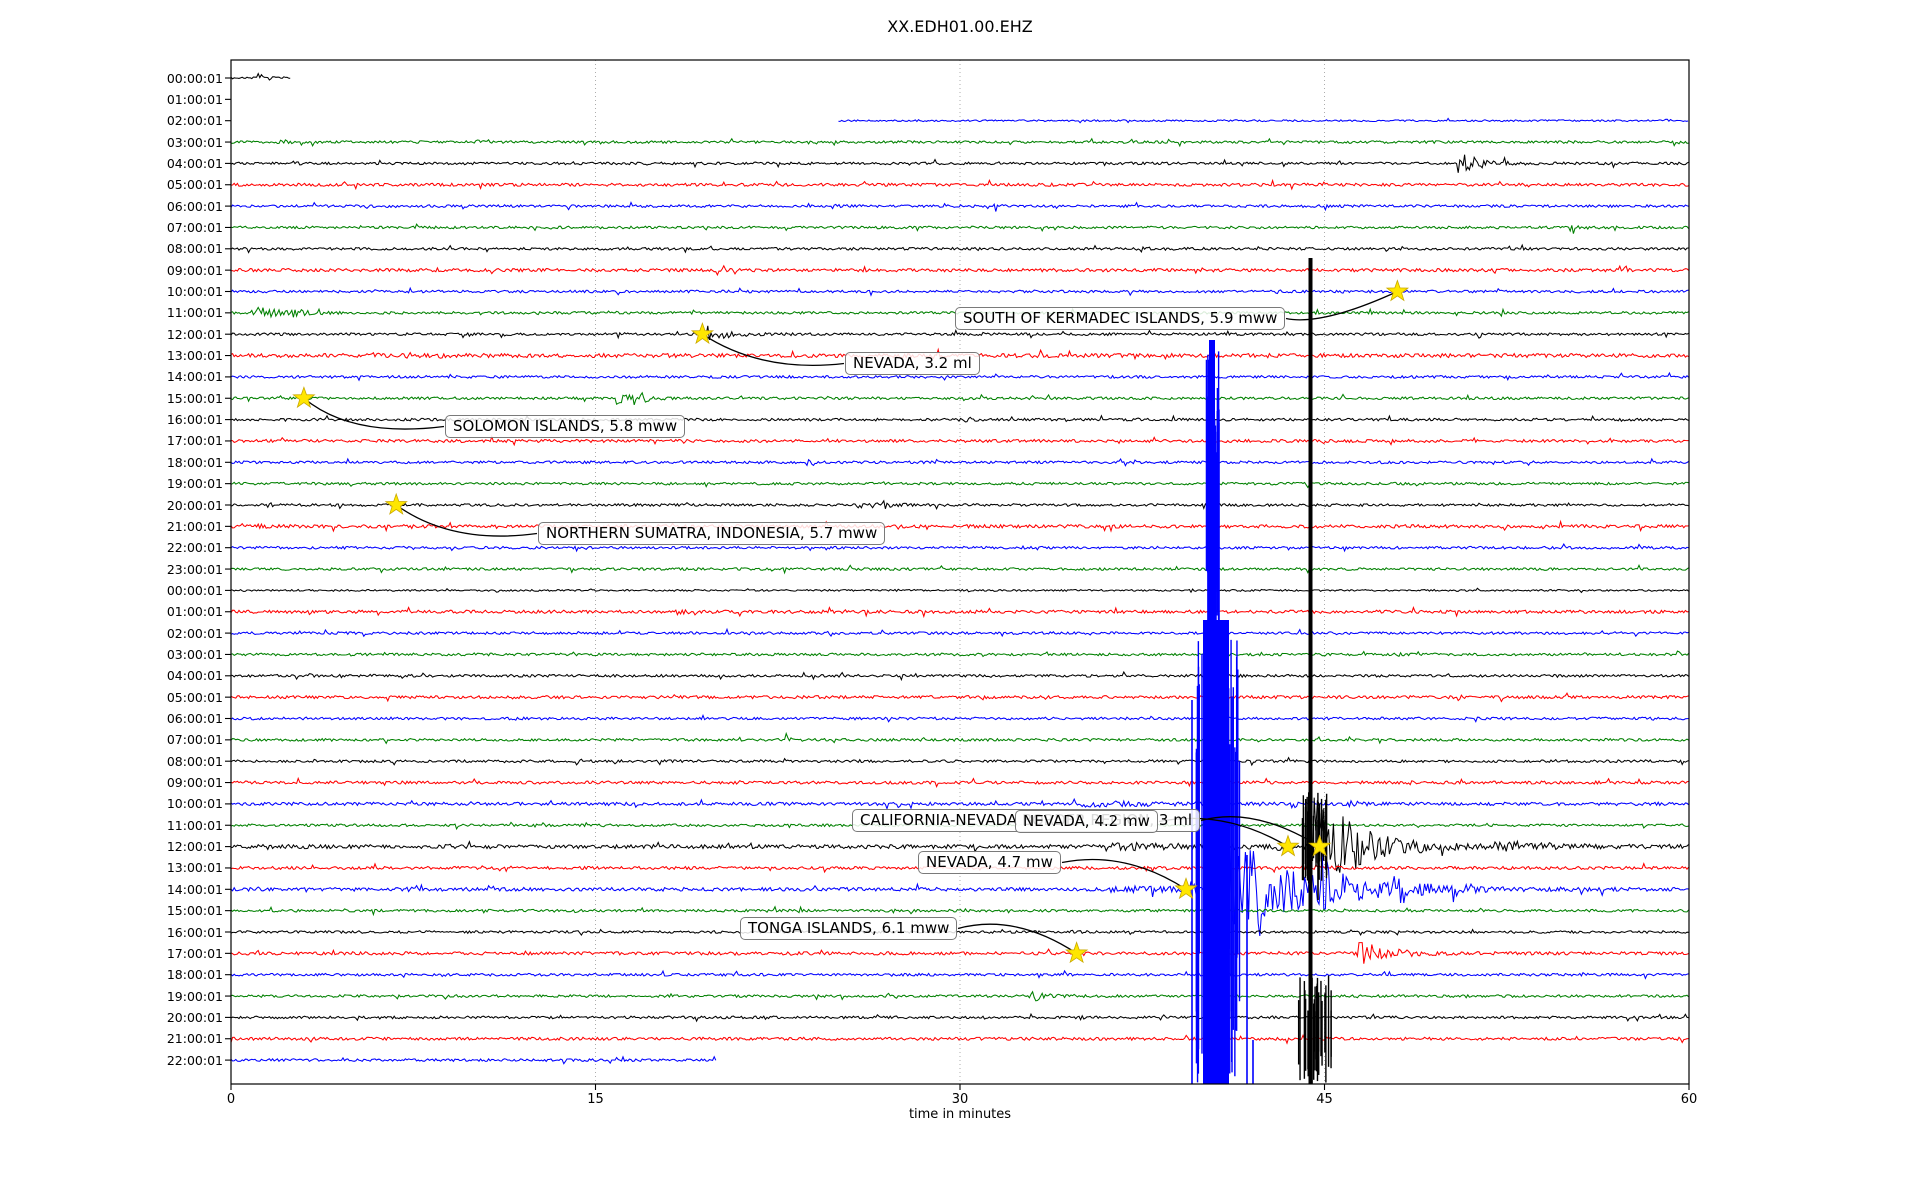  What do you see at coordinates (849, 928) in the screenshot?
I see `event-label: TONGA ISLANDS, 6.1 mww` at bounding box center [849, 928].